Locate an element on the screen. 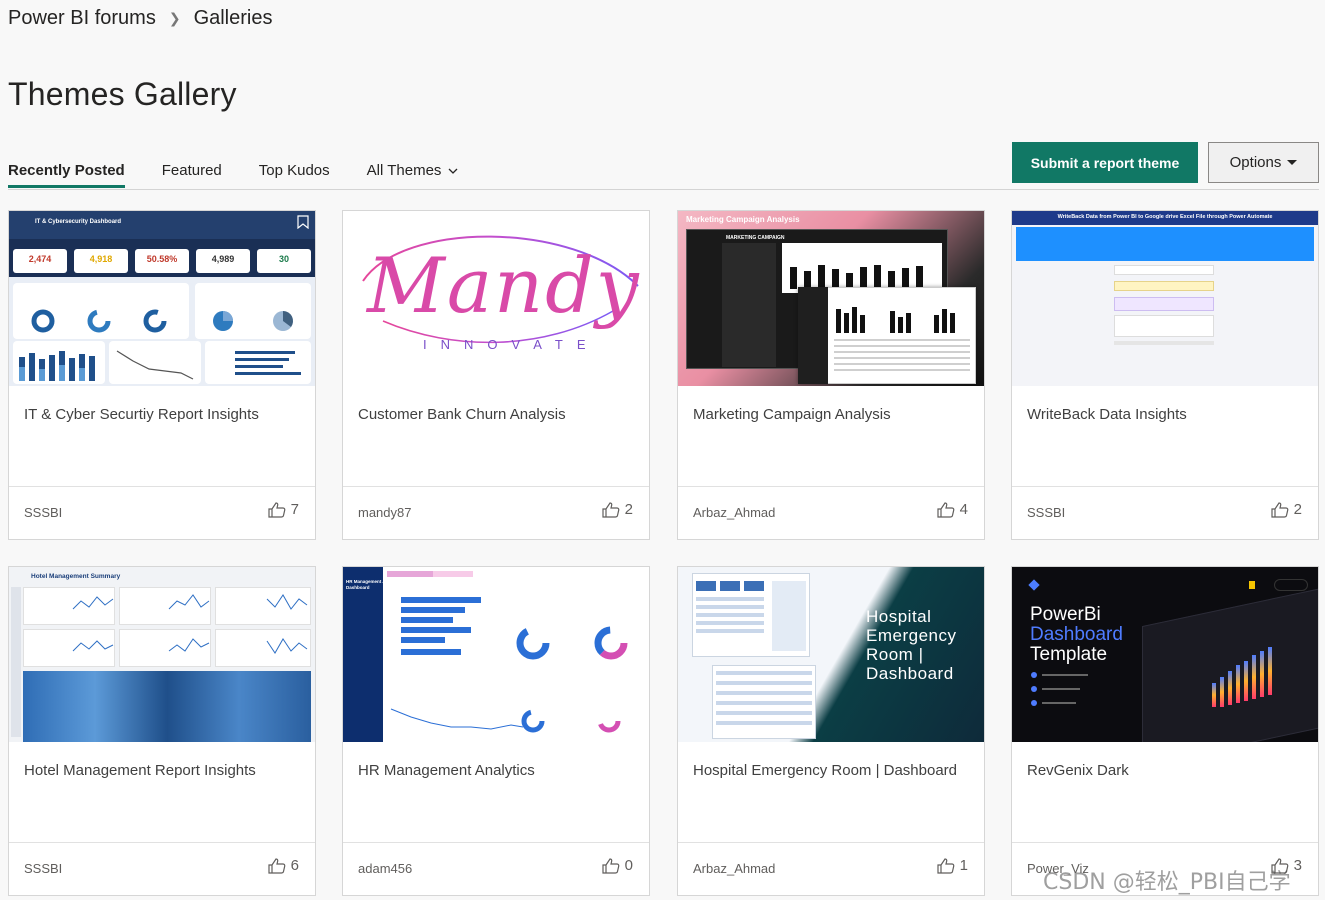 This screenshot has width=1325, height=900. kudos-button: 0 is located at coordinates (617, 865).